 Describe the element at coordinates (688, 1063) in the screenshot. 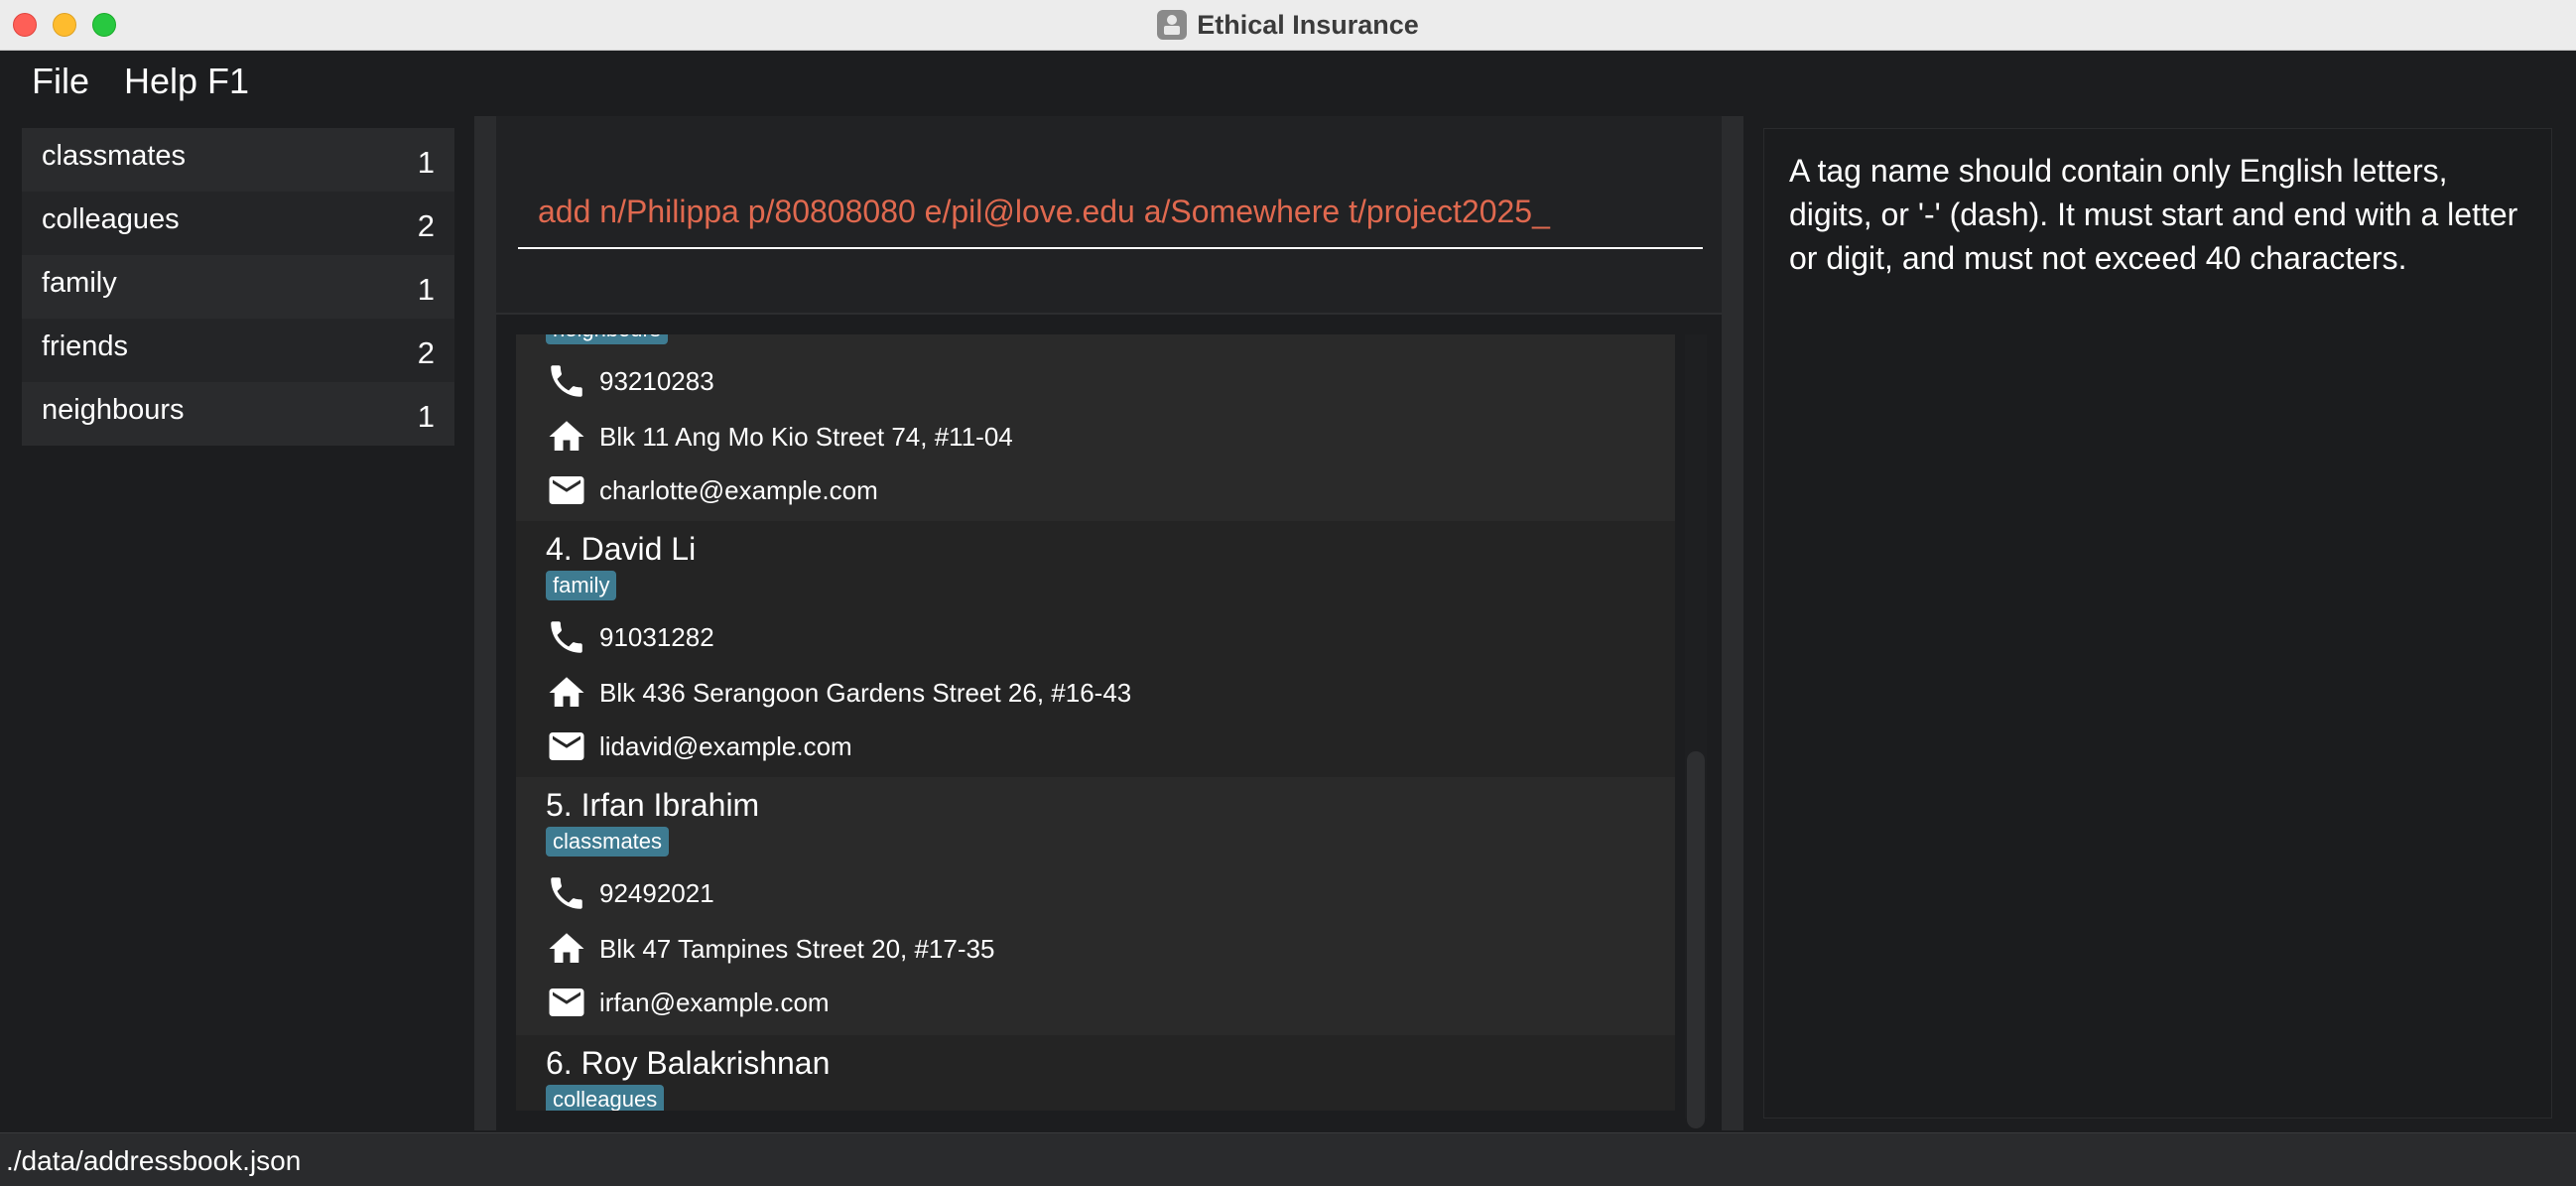

I see `person-name: 6. Roy Balakrishnan` at that location.